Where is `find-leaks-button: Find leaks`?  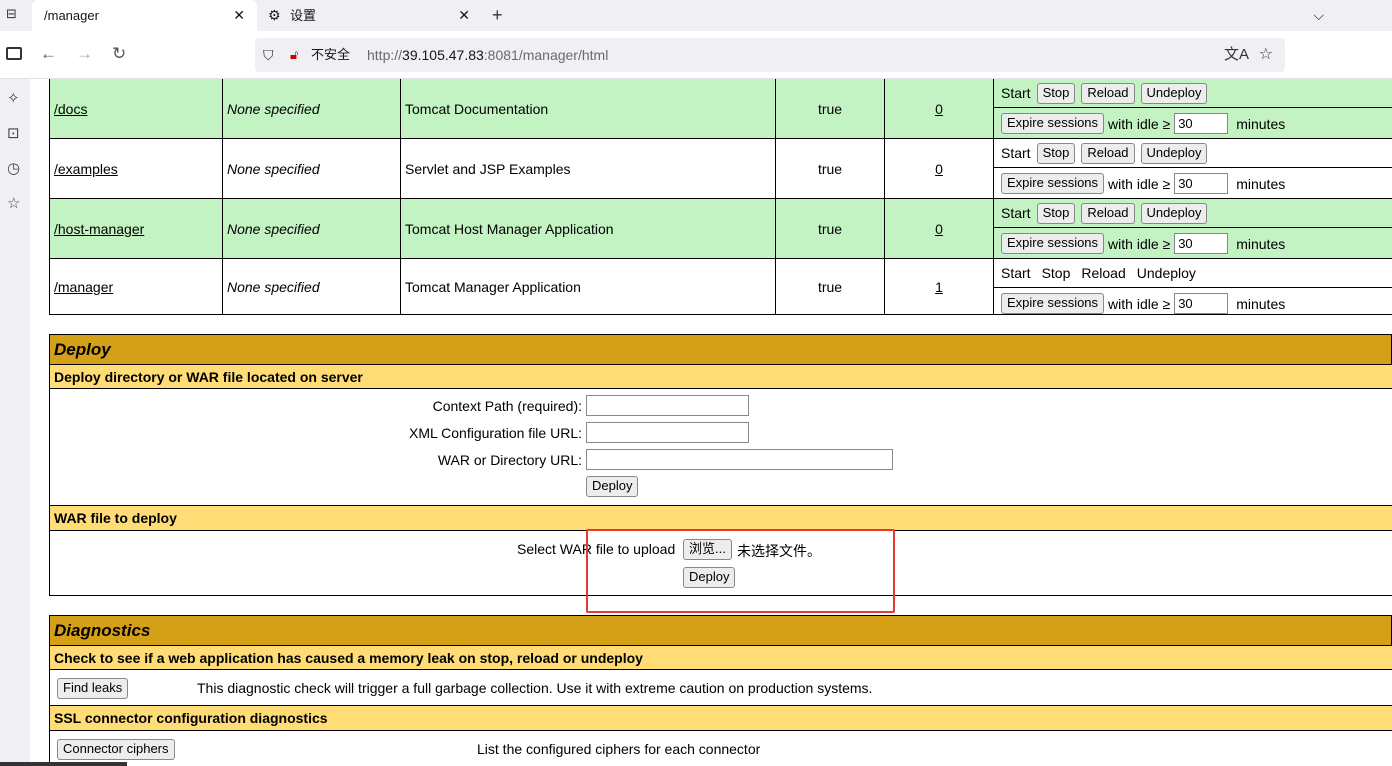
find-leaks-button: Find leaks is located at coordinates (93, 688).